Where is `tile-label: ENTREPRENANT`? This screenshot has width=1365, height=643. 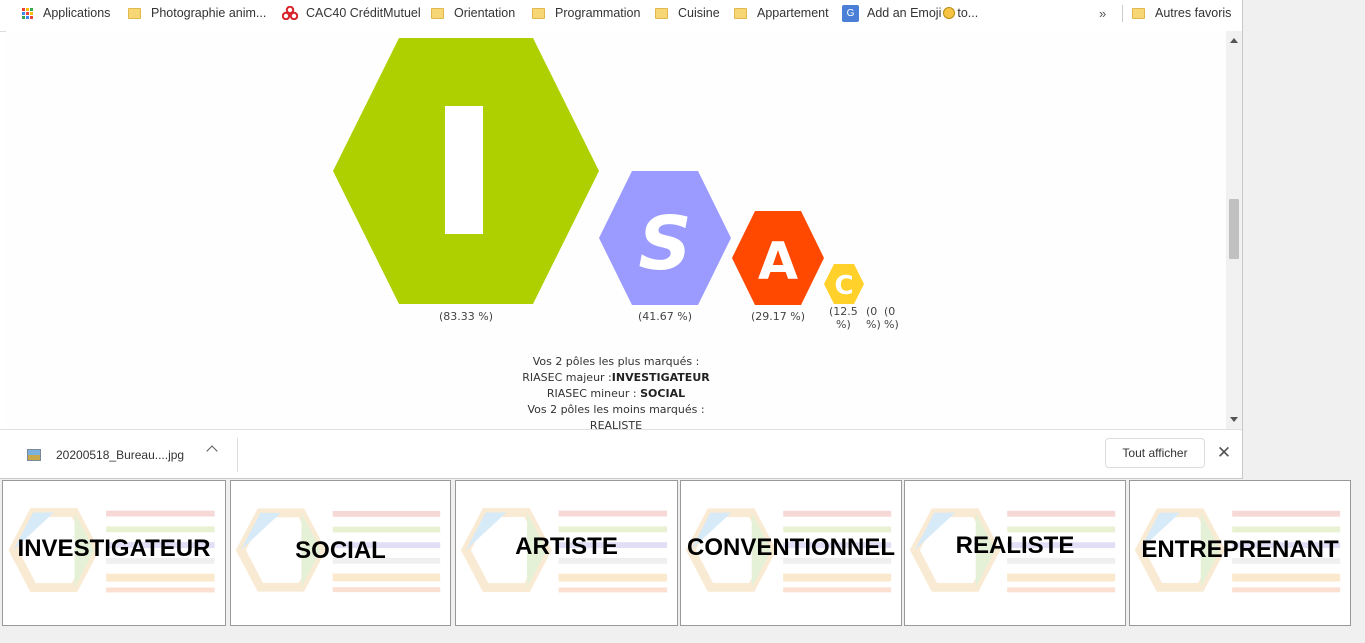
tile-label: ENTREPRENANT is located at coordinates (1240, 549).